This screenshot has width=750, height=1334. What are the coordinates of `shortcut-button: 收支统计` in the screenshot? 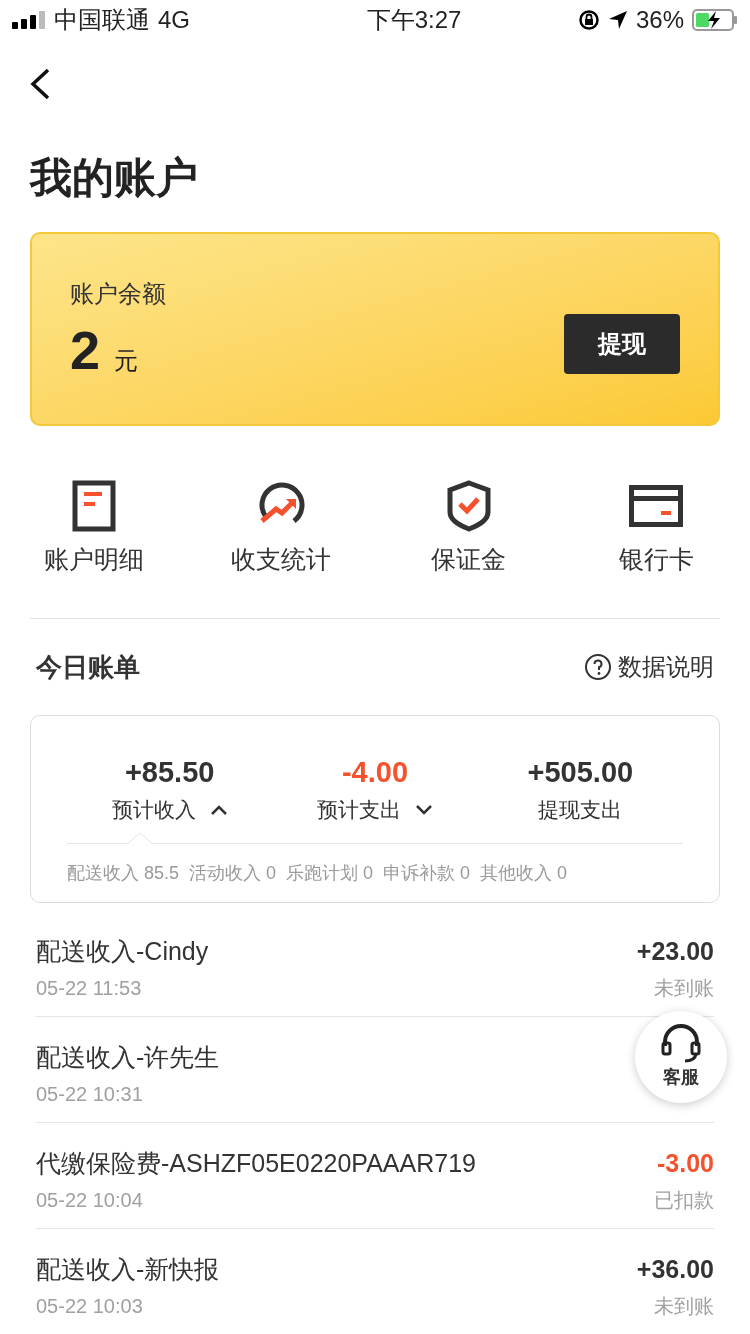 It's located at (281, 528).